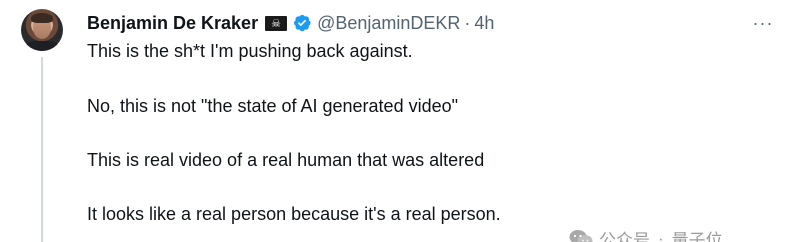 The image size is (788, 242). I want to click on watermark: 公众号 · 量子位, so click(646, 234).